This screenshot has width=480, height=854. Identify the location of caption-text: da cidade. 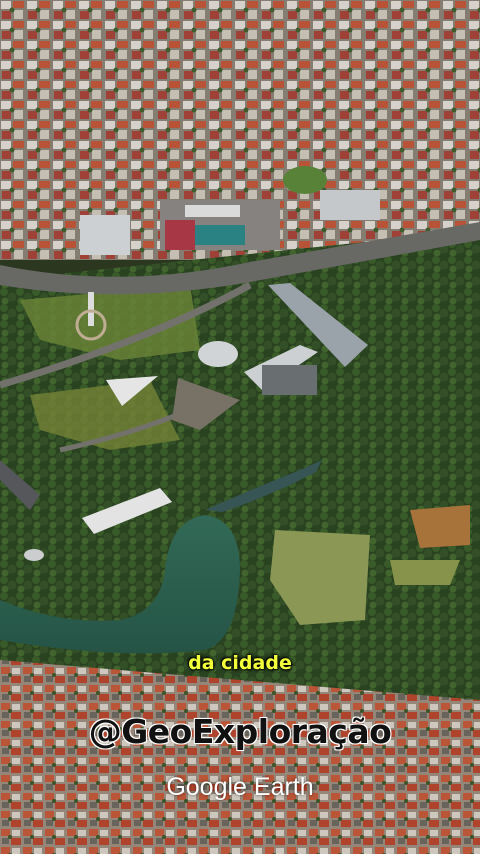
(240, 663).